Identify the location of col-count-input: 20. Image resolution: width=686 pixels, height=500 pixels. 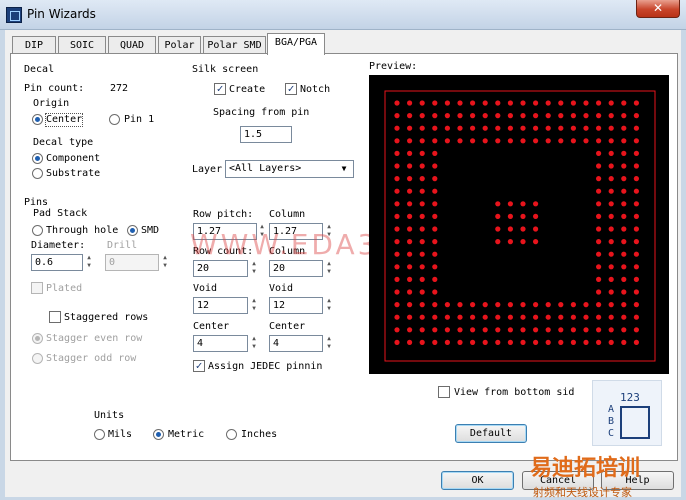
(296, 268).